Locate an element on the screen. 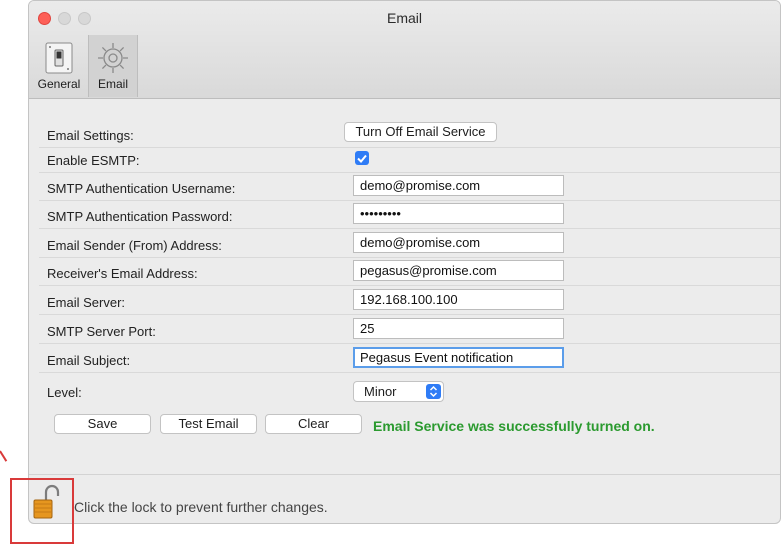 The height and width of the screenshot is (544, 781). tab-general-label: General is located at coordinates (59, 84).